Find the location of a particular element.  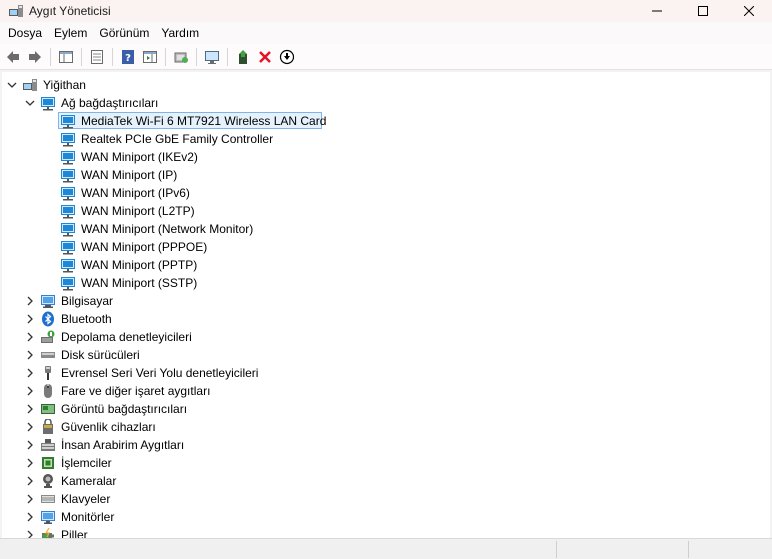

network-adapter-item: WAN Miniport (Network Monitor) is located at coordinates (386, 229).